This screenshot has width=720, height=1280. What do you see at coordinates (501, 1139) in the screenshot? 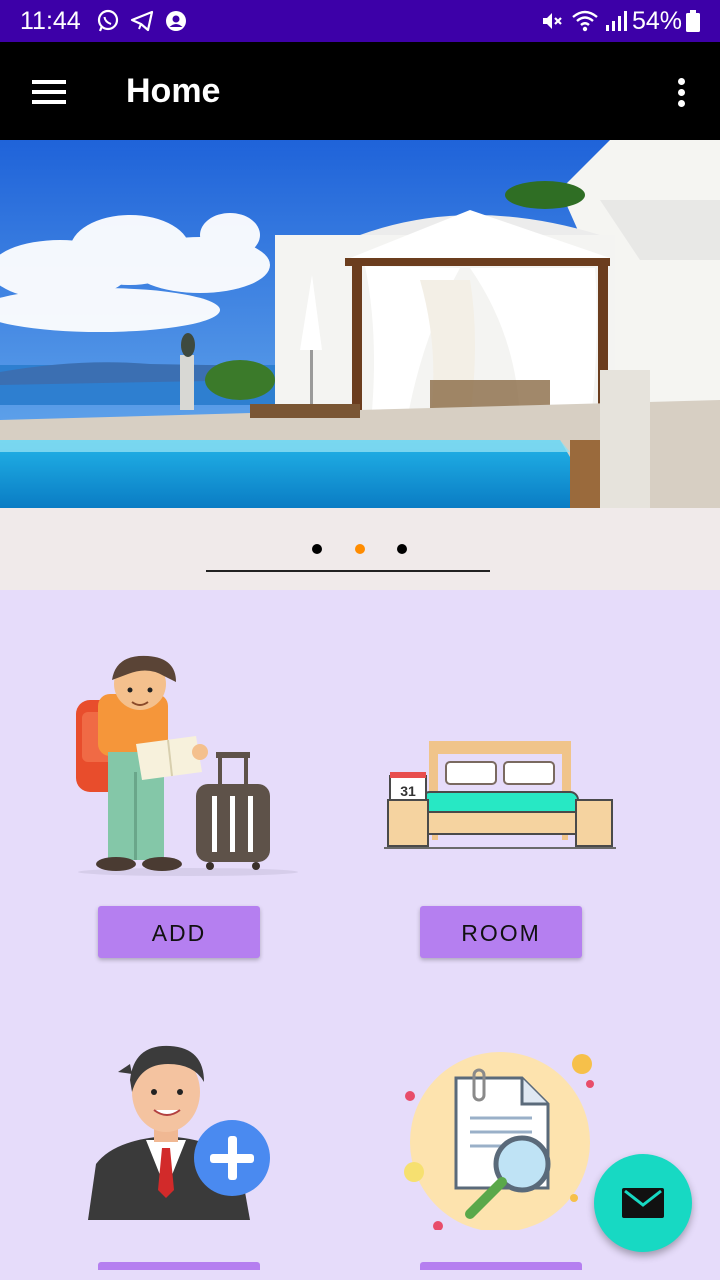
I see `search-document-illustration` at bounding box center [501, 1139].